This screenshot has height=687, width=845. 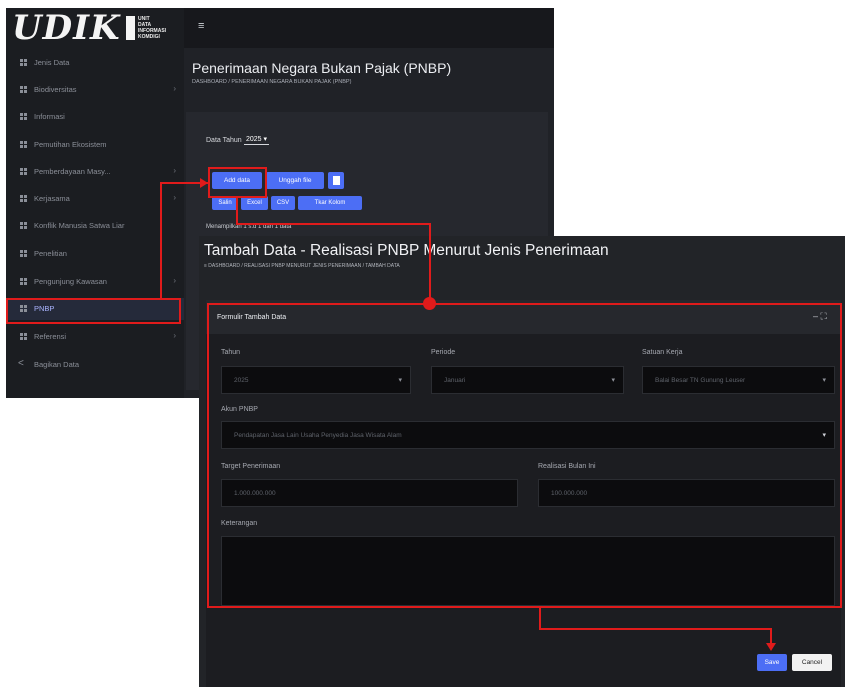 I want to click on sidebar-item-biodiversitas: Biodiversitas ›, so click(x=95, y=90).